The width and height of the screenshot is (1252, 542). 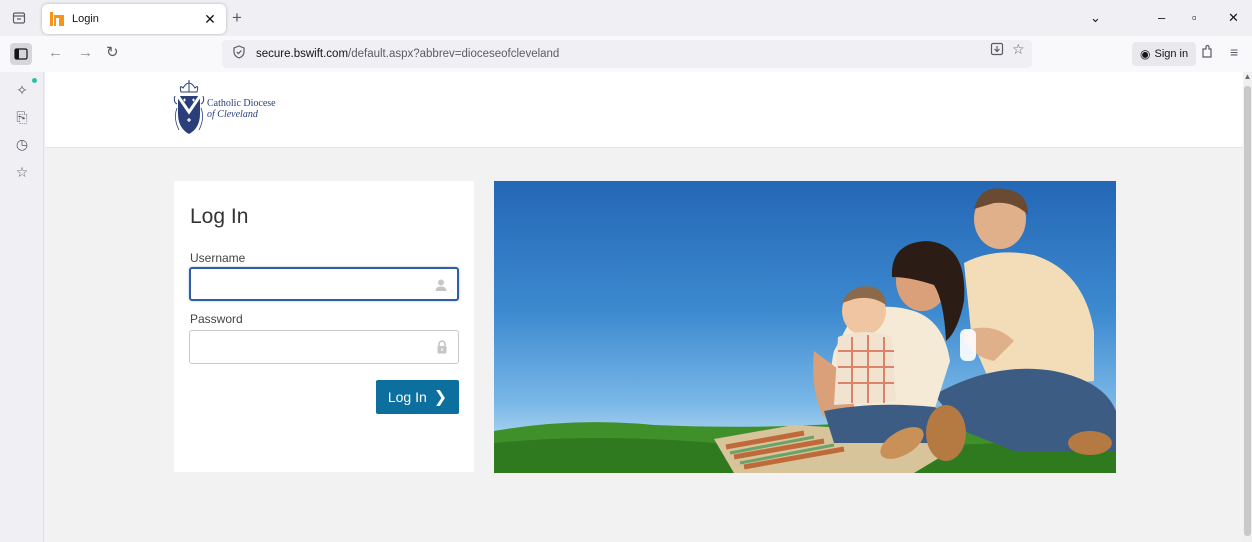 What do you see at coordinates (1247, 311) in the screenshot?
I see `scroll-thumb` at bounding box center [1247, 311].